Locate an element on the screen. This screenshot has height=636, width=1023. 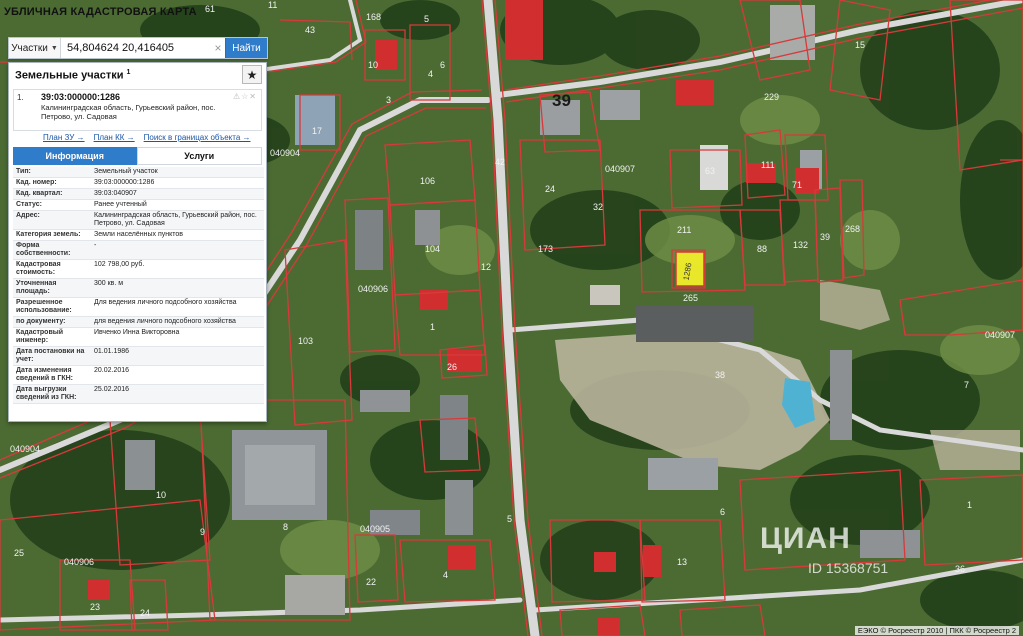
plan-kk-link: План КК → is located at coordinates (114, 139).